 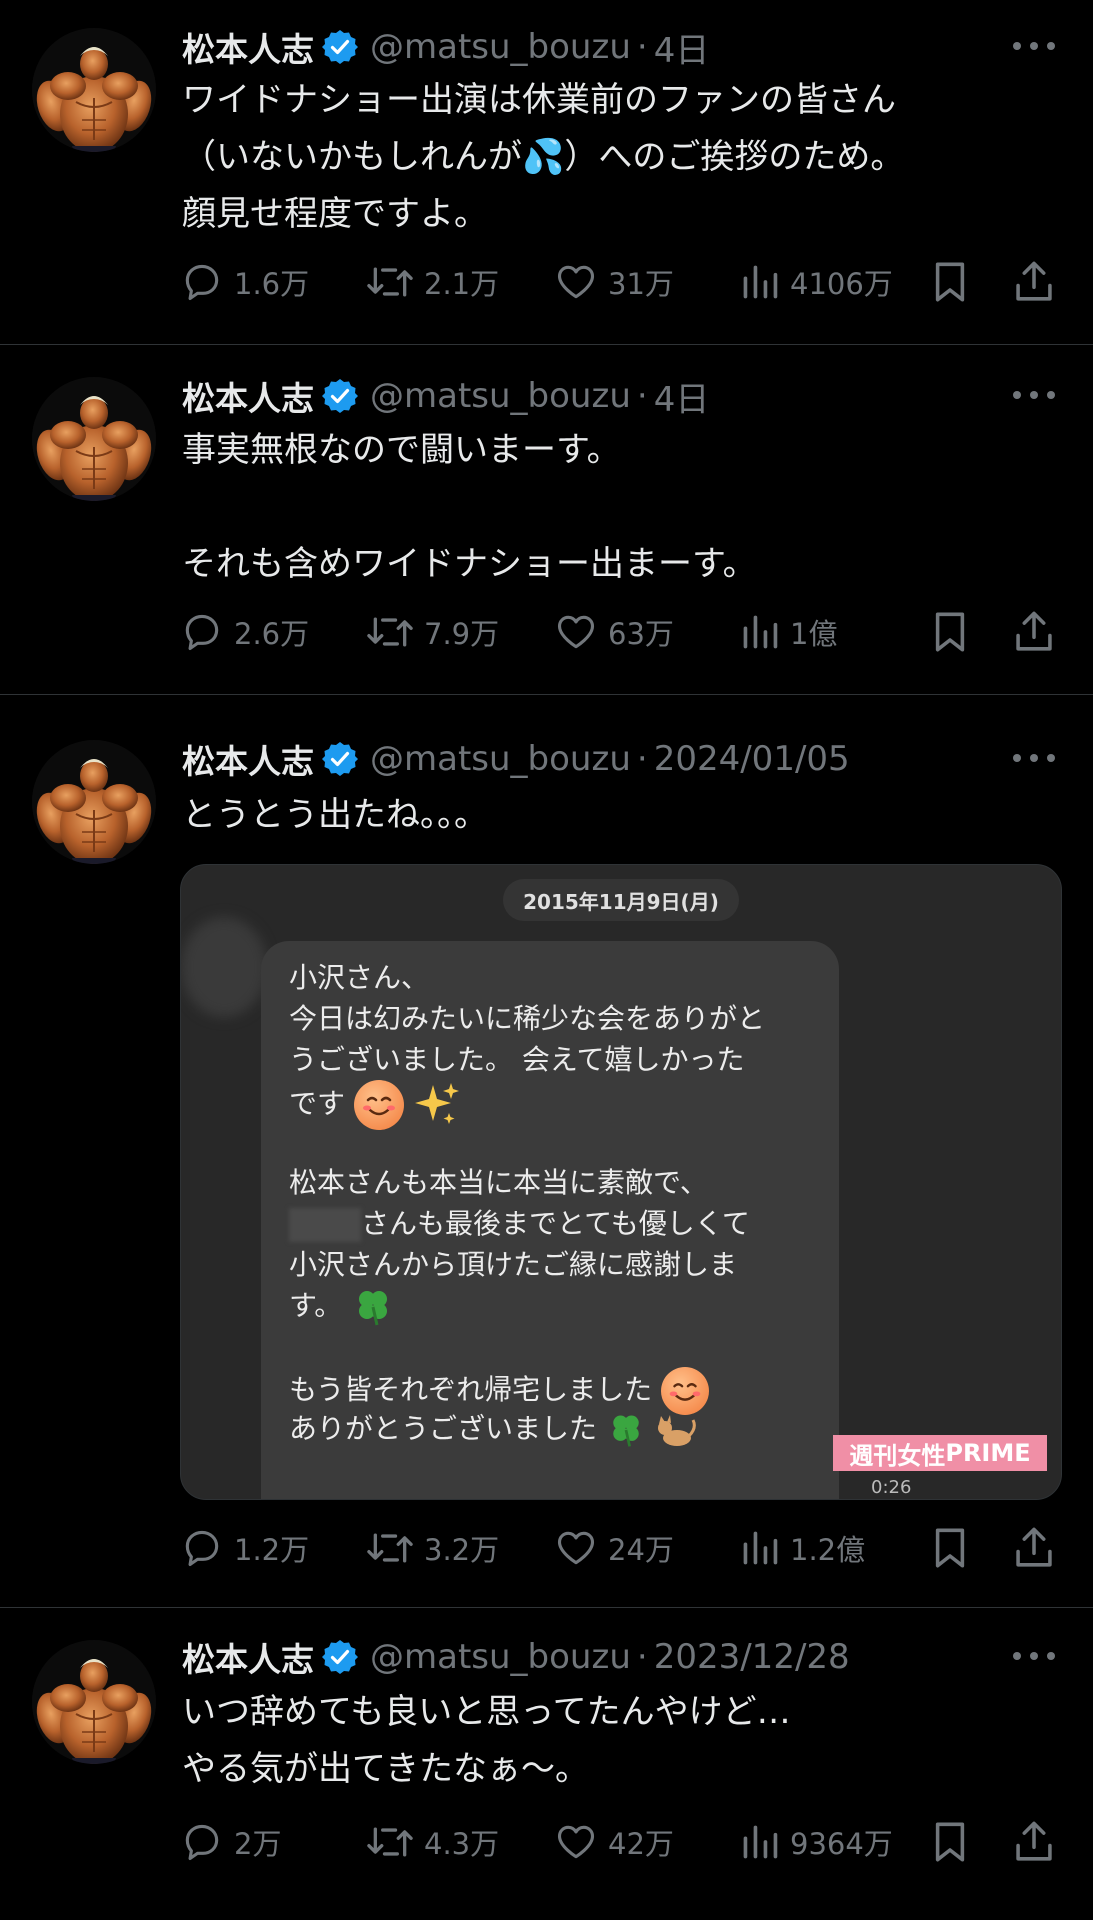 What do you see at coordinates (752, 1657) in the screenshot?
I see `tweet-date: 2023/12/28` at bounding box center [752, 1657].